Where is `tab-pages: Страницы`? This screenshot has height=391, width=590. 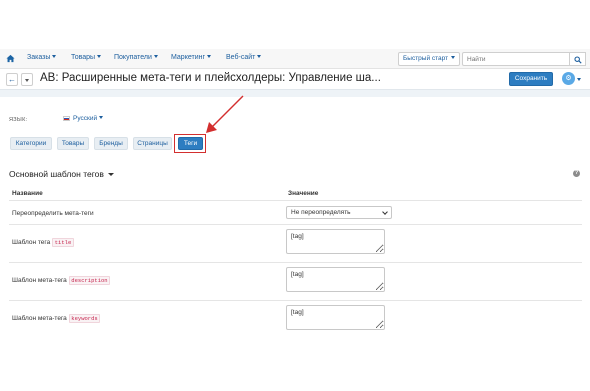
tab-pages: Страницы is located at coordinates (152, 143).